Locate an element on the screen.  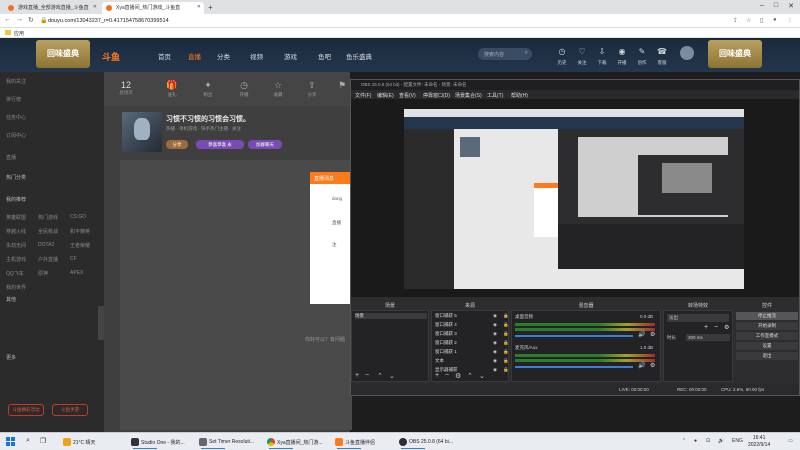
start-recording-button: 开始录制 is located at coordinates (767, 326).